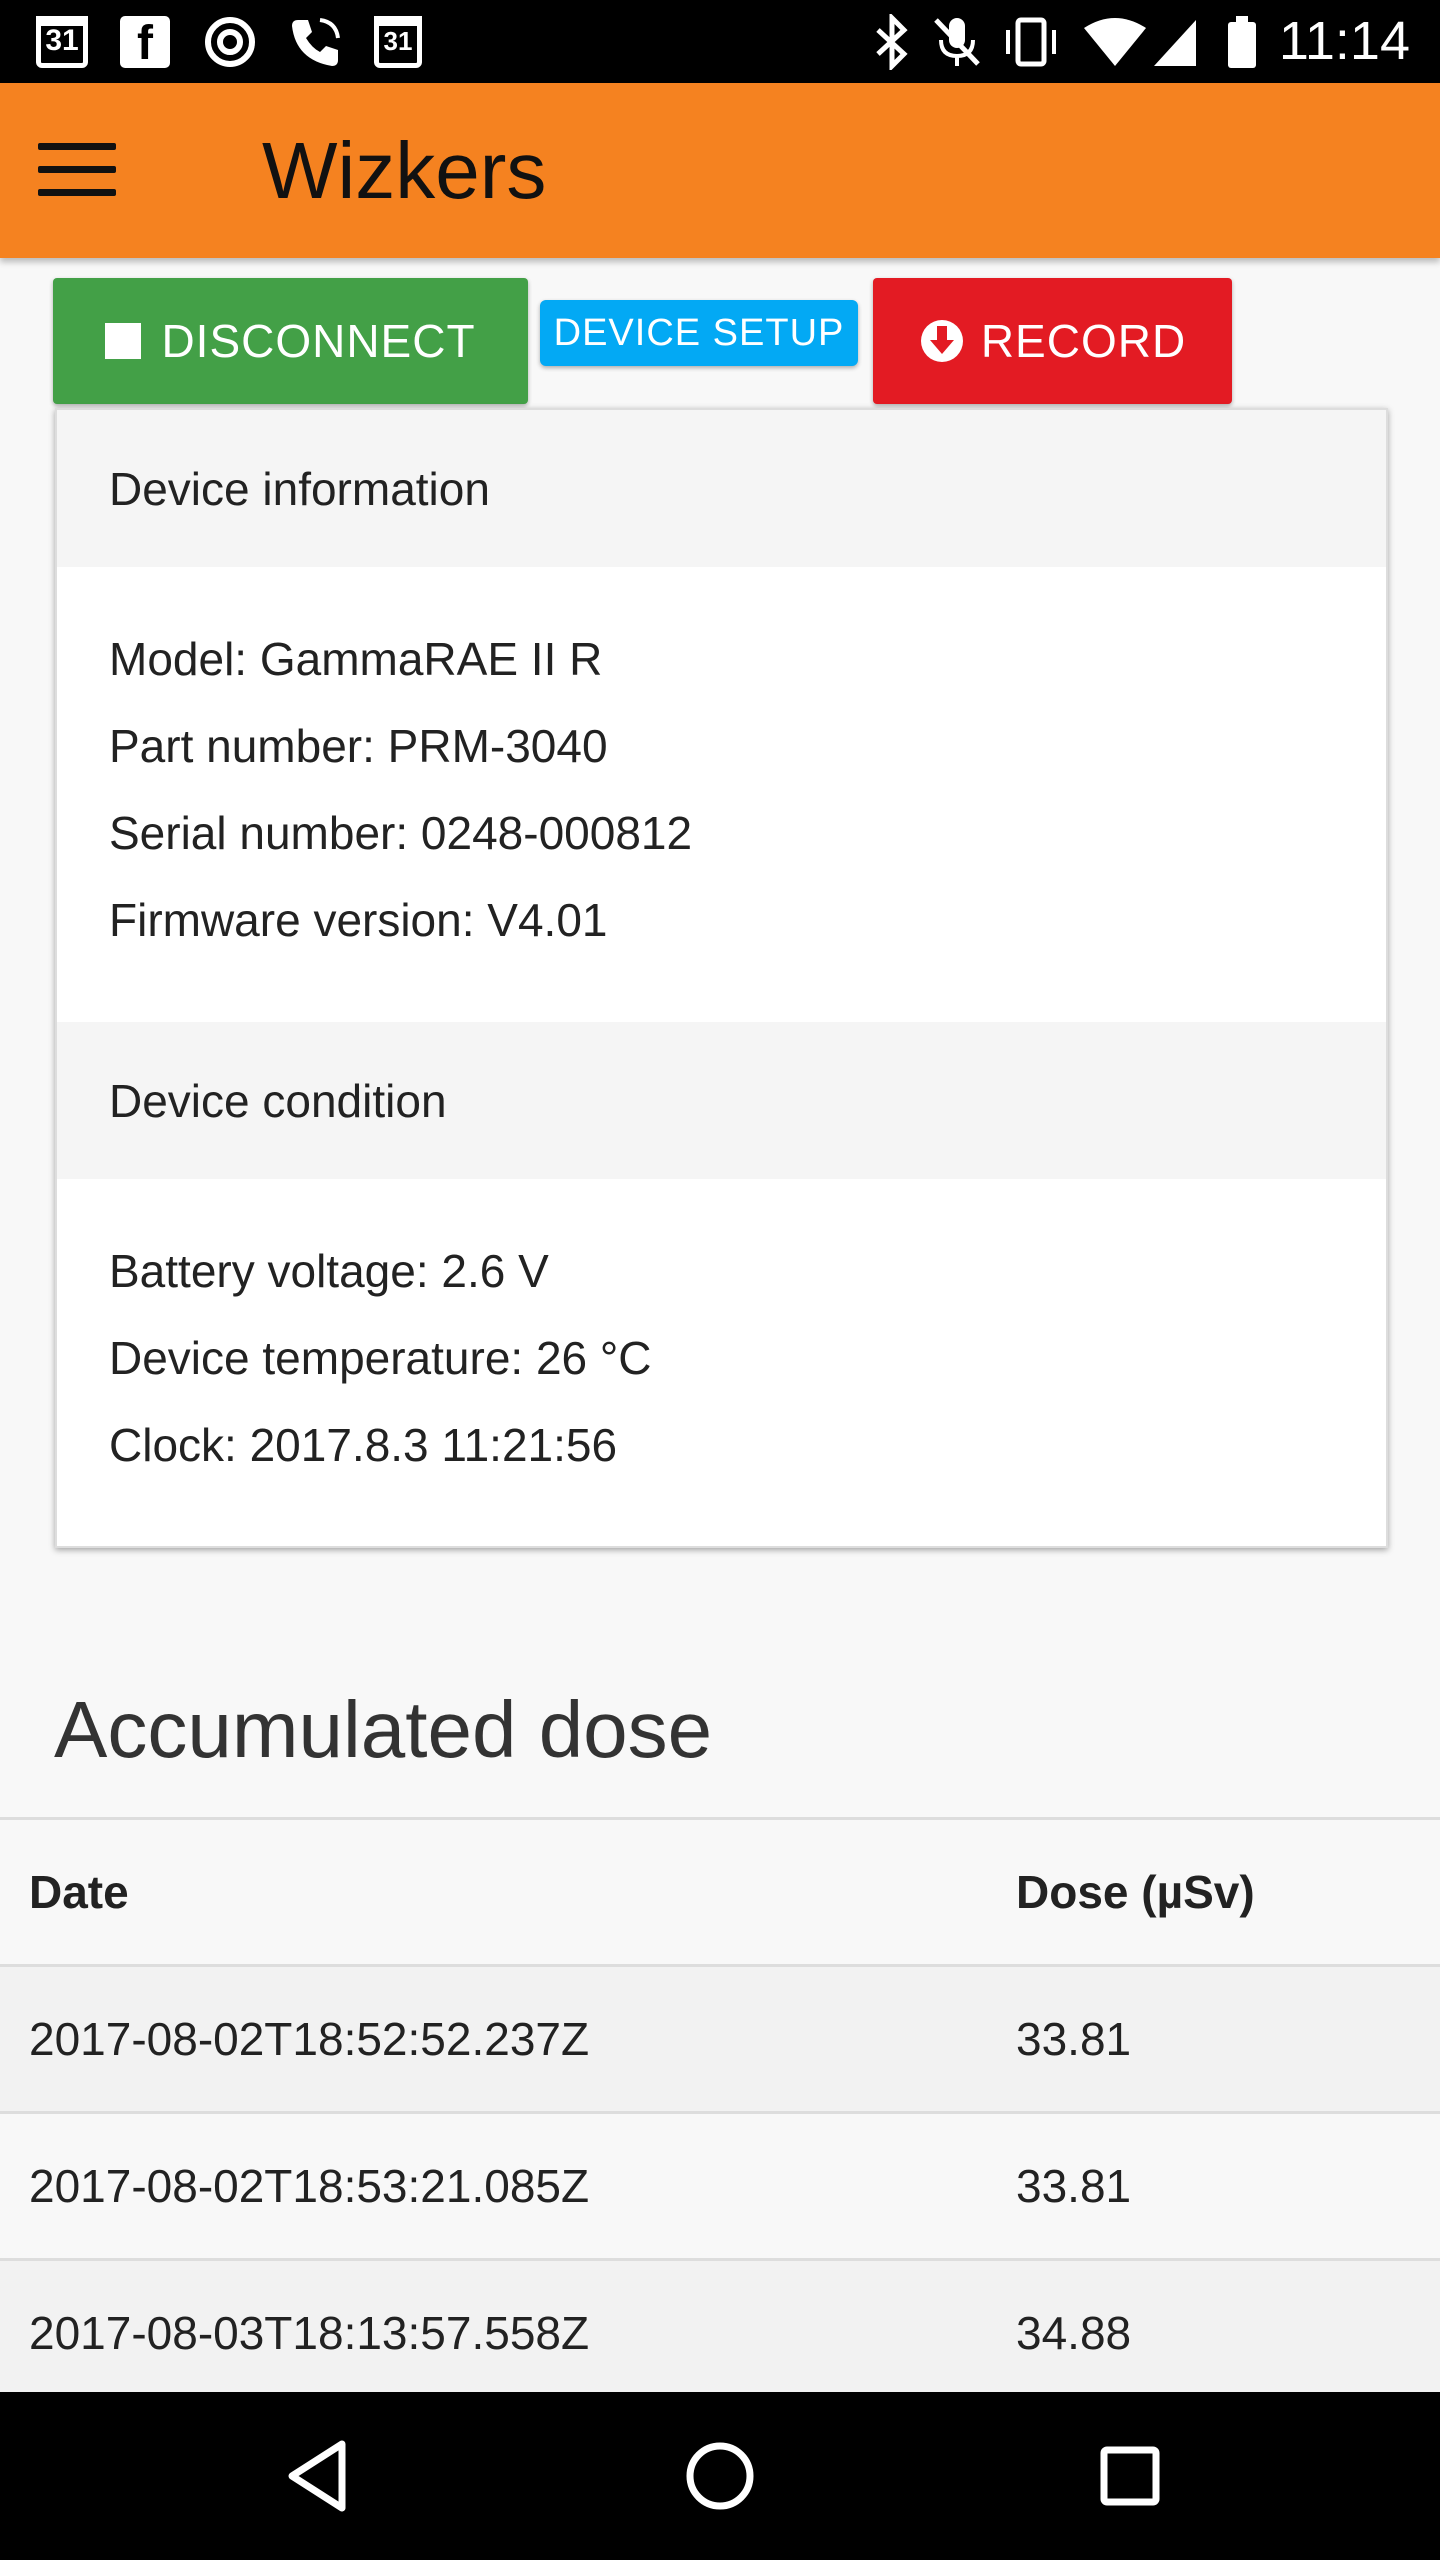 Image resolution: width=1440 pixels, height=2560 pixels. I want to click on home-icon, so click(720, 2476).